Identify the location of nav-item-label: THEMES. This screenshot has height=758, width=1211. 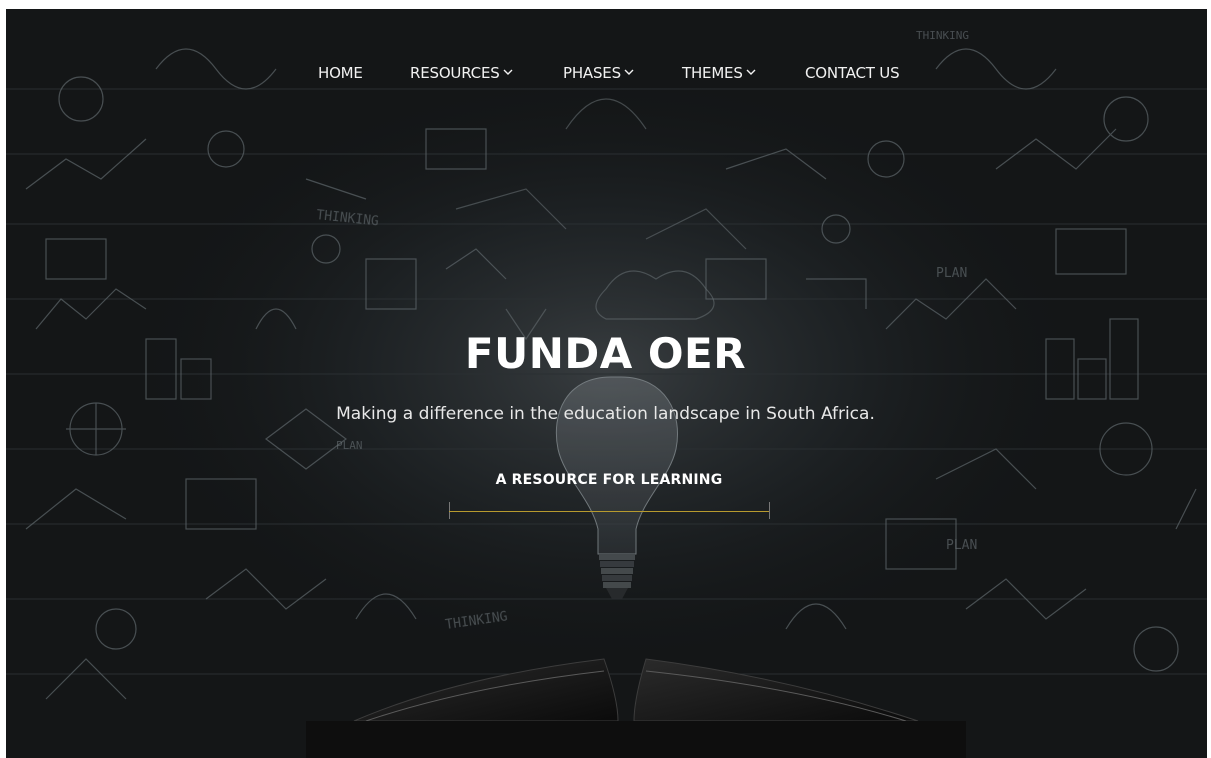
(712, 73).